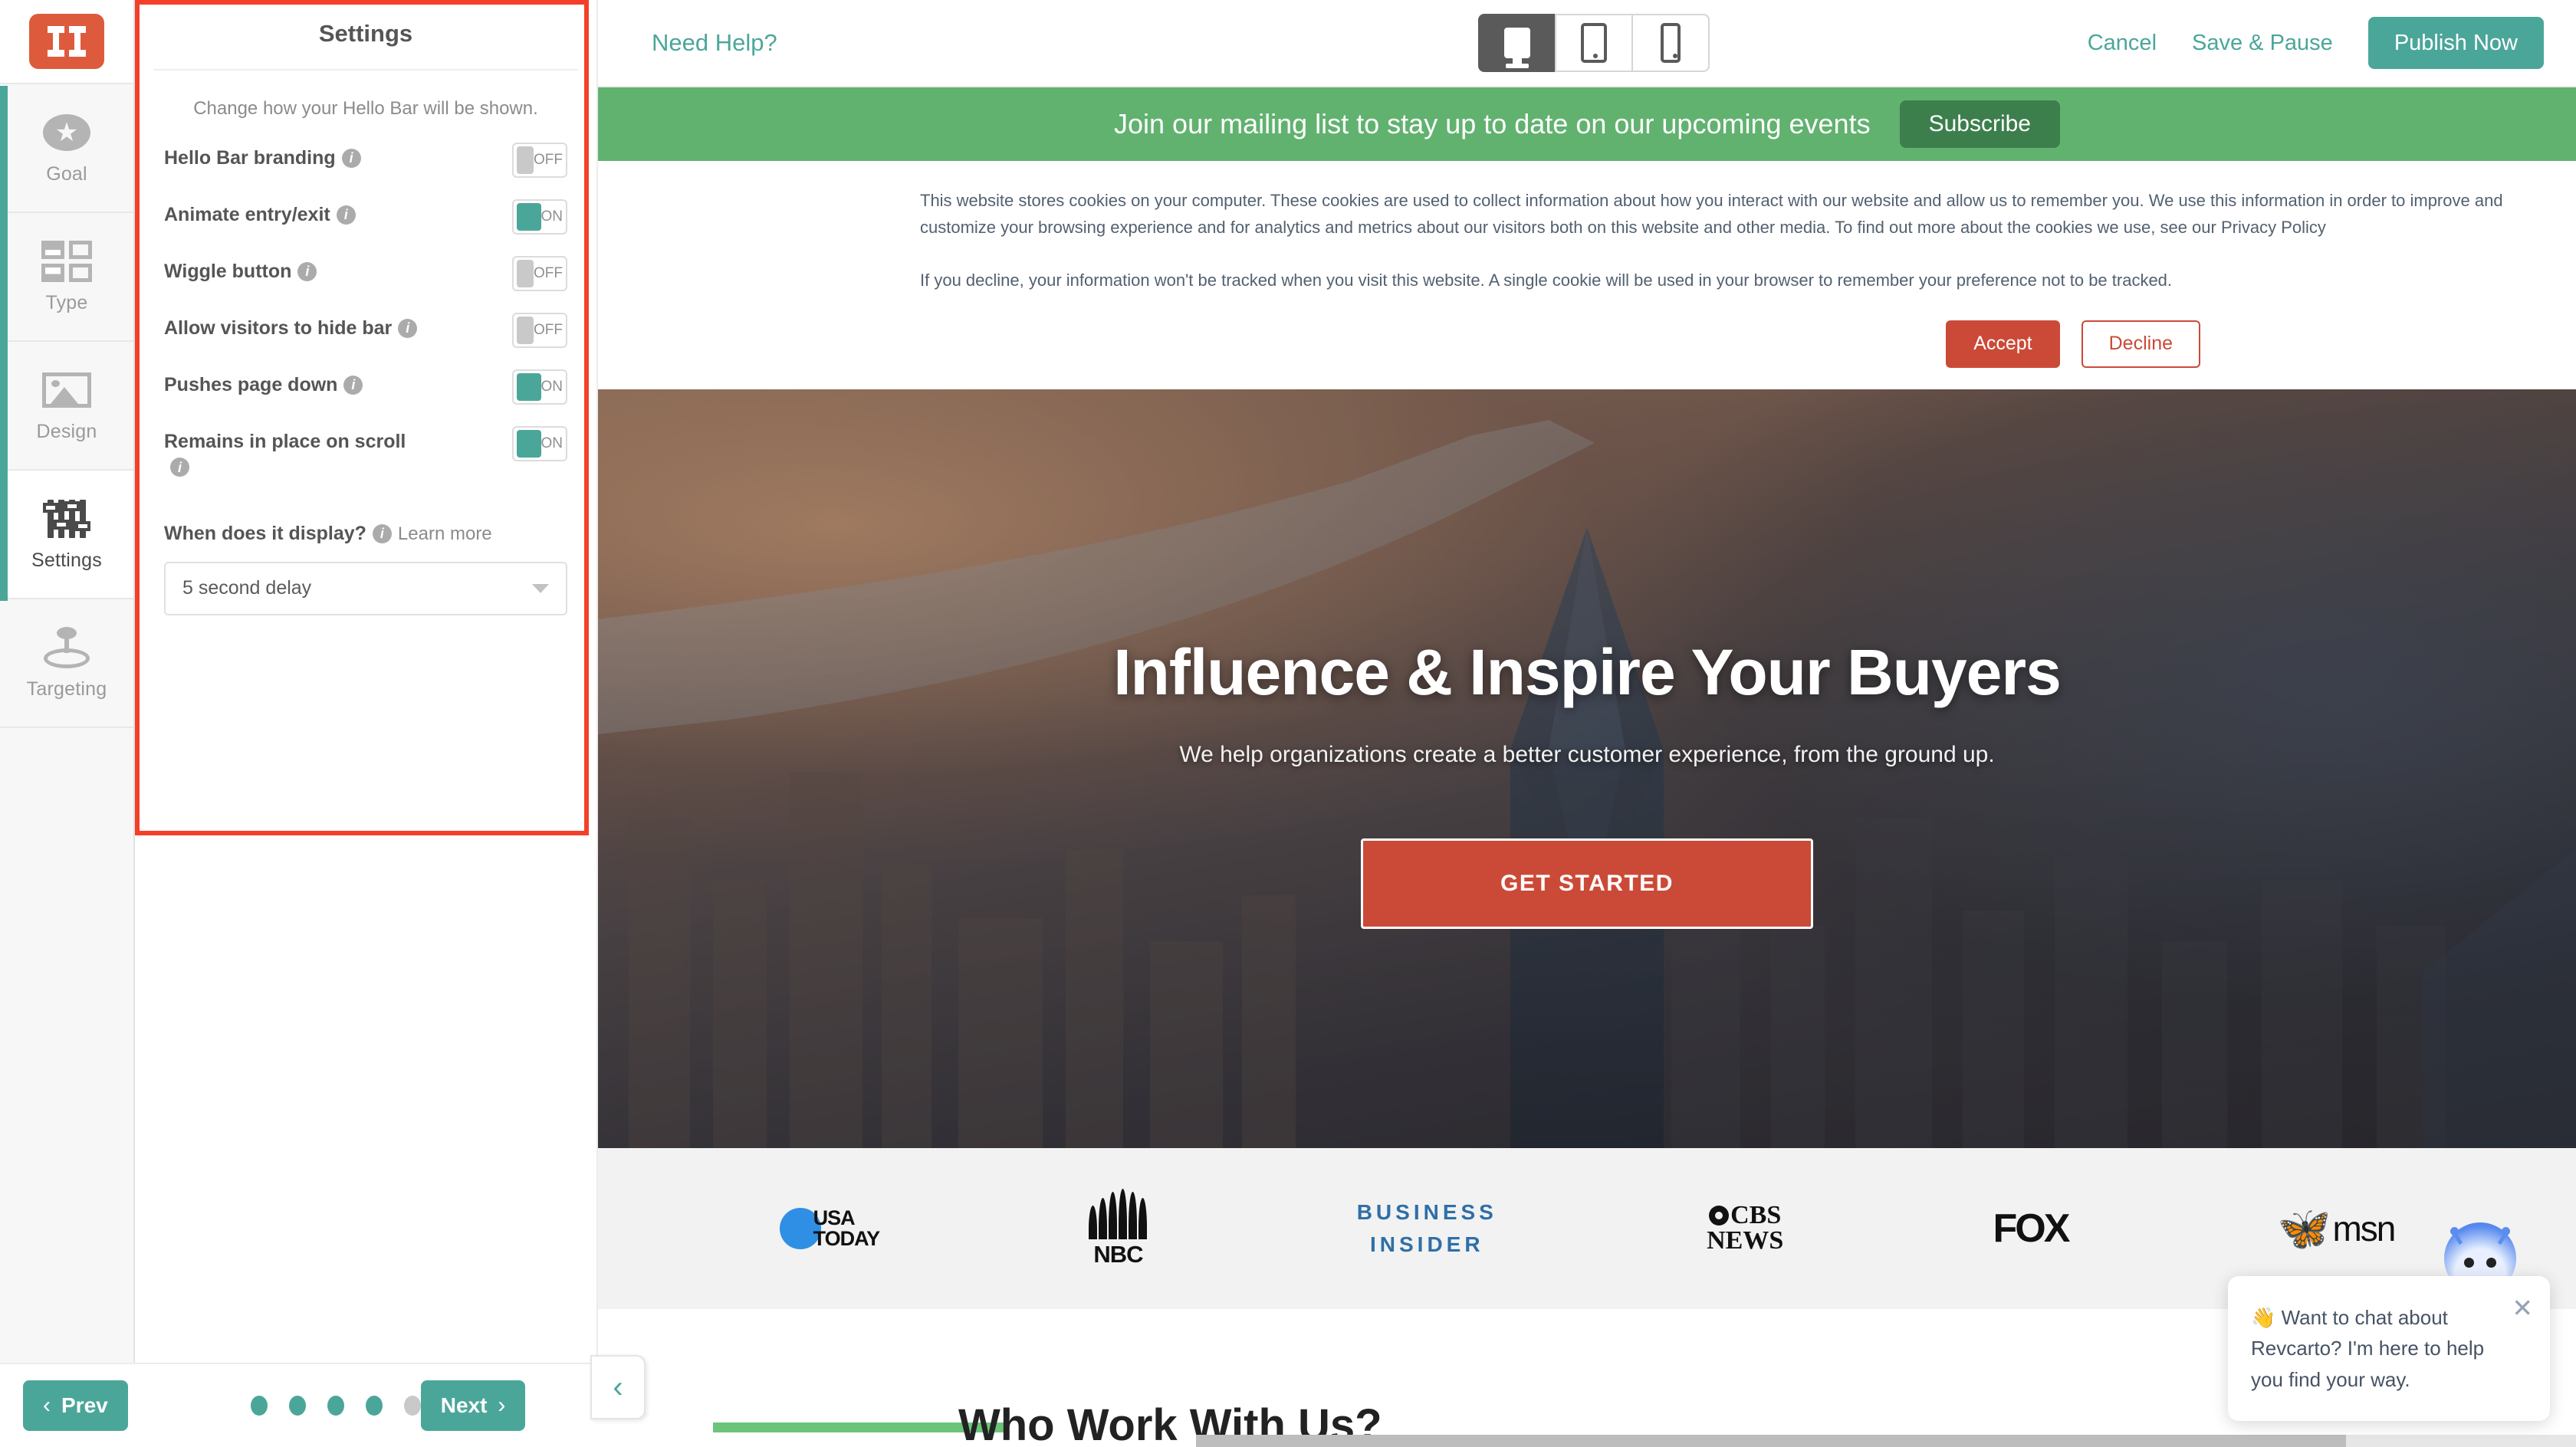 This screenshot has height=1447, width=2576. What do you see at coordinates (278, 328) in the screenshot?
I see `setting-label-text: Allow visitors to hide bar` at bounding box center [278, 328].